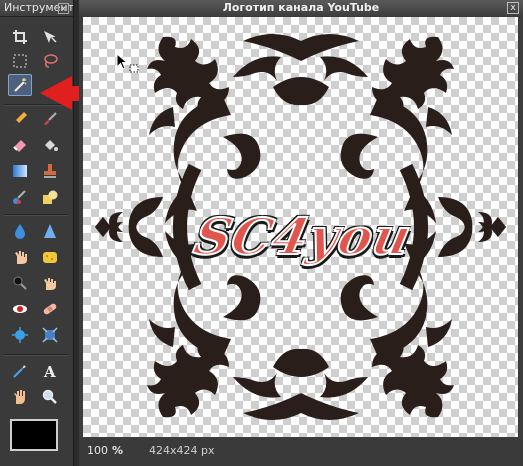  I want to click on zoom-level: 100, so click(97, 450).